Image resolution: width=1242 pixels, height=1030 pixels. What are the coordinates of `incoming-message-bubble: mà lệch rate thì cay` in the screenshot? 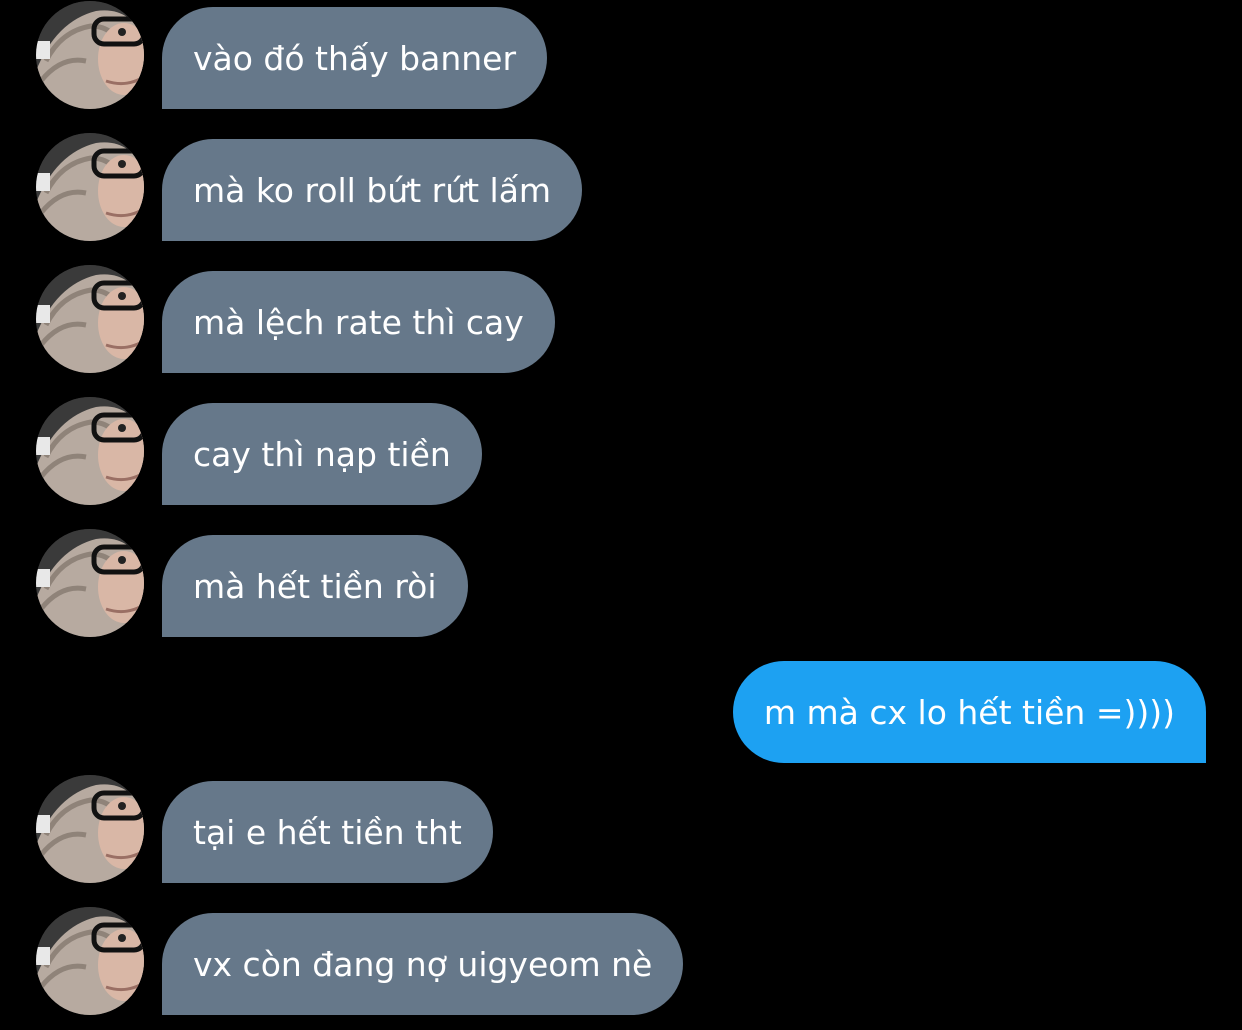 It's located at (358, 322).